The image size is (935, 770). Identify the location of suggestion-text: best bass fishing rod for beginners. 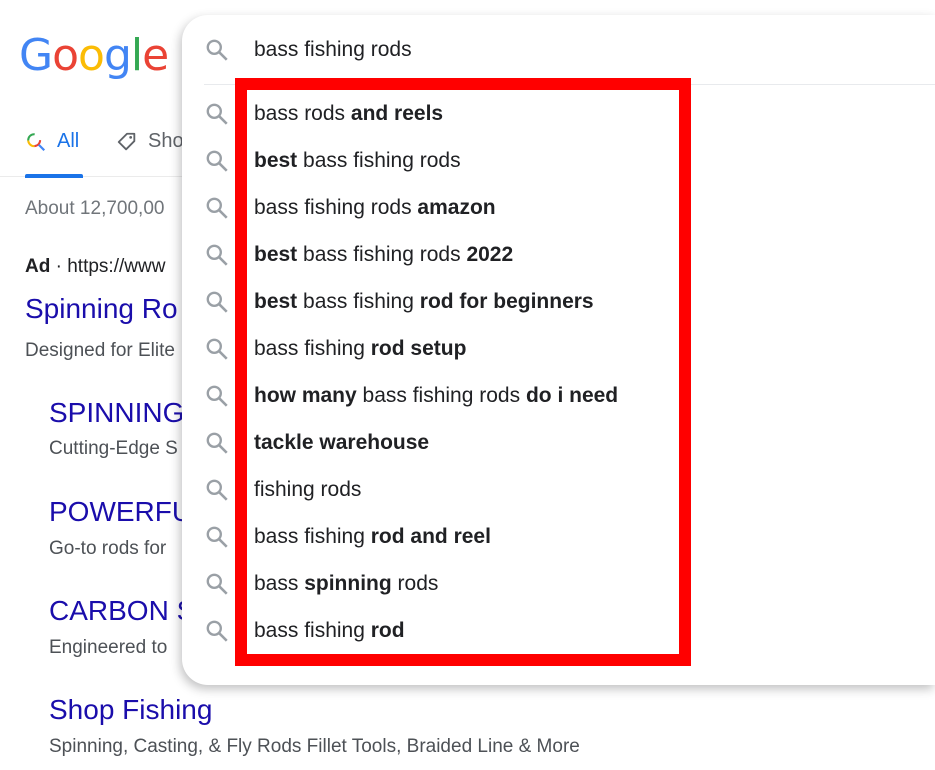
(424, 302).